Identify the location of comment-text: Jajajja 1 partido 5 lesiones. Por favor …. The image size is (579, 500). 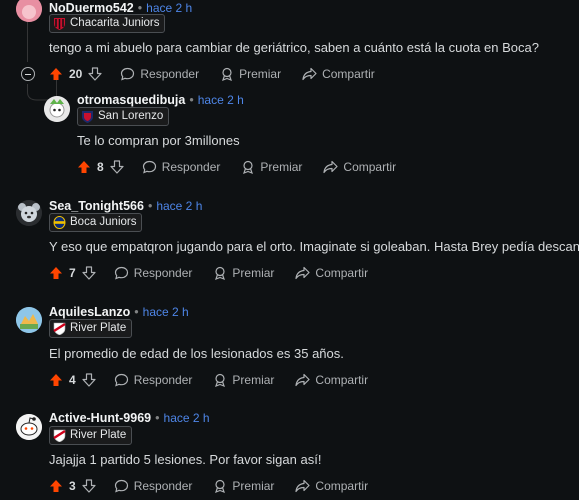
(185, 459).